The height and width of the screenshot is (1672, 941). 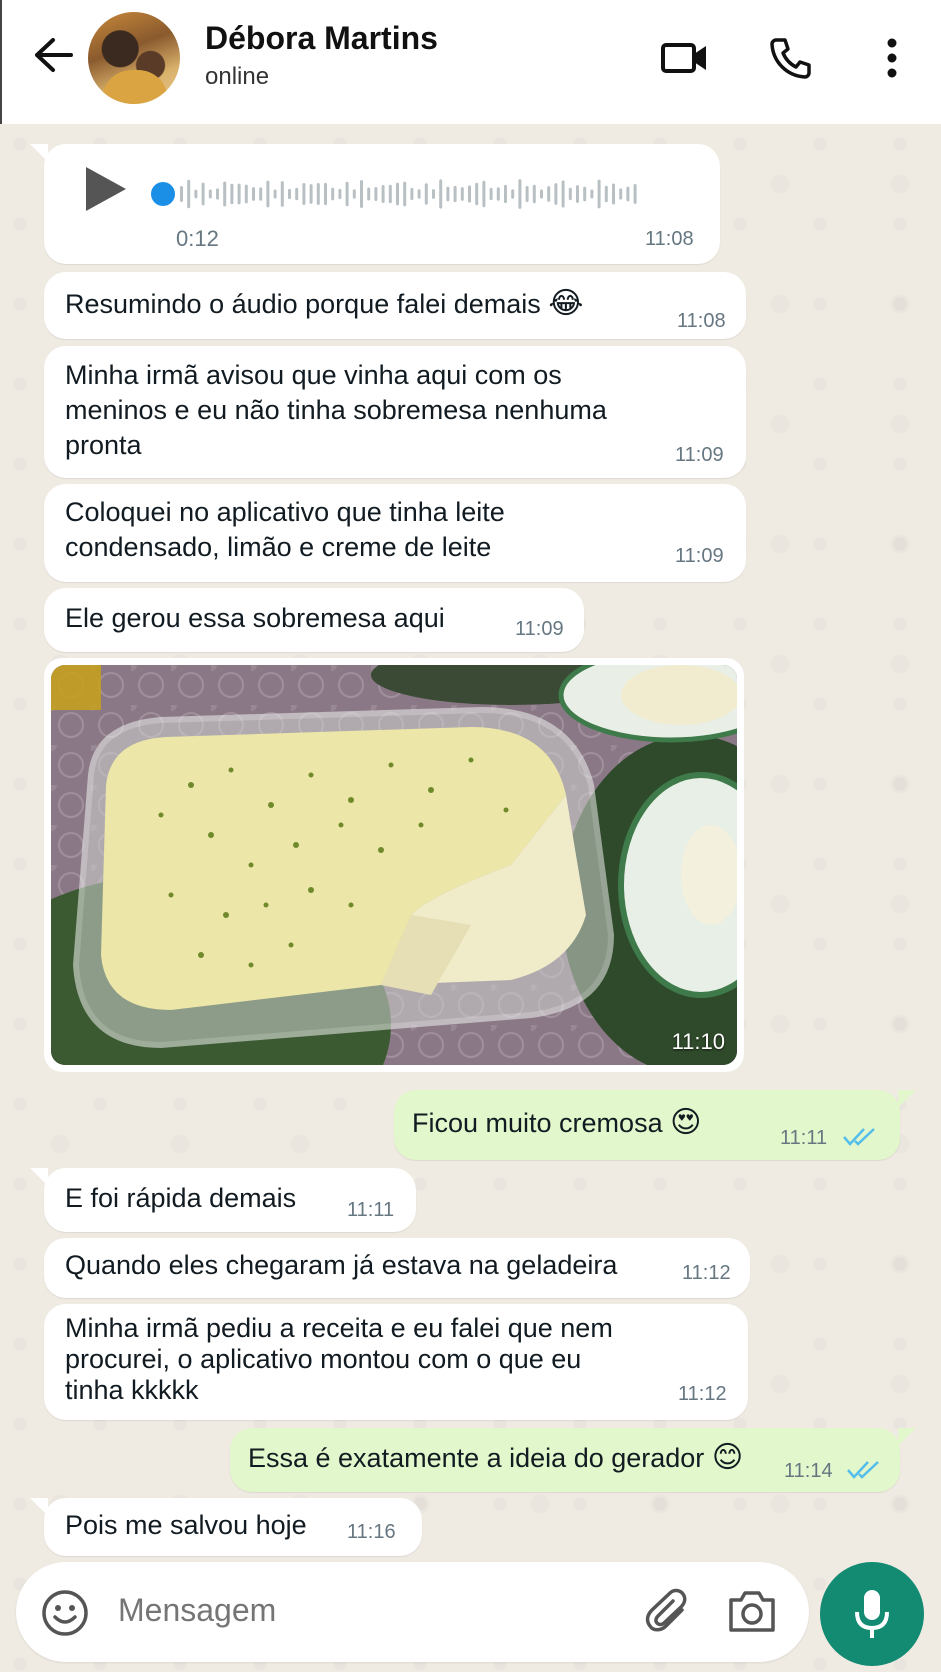 I want to click on contact-status: online, so click(x=237, y=76).